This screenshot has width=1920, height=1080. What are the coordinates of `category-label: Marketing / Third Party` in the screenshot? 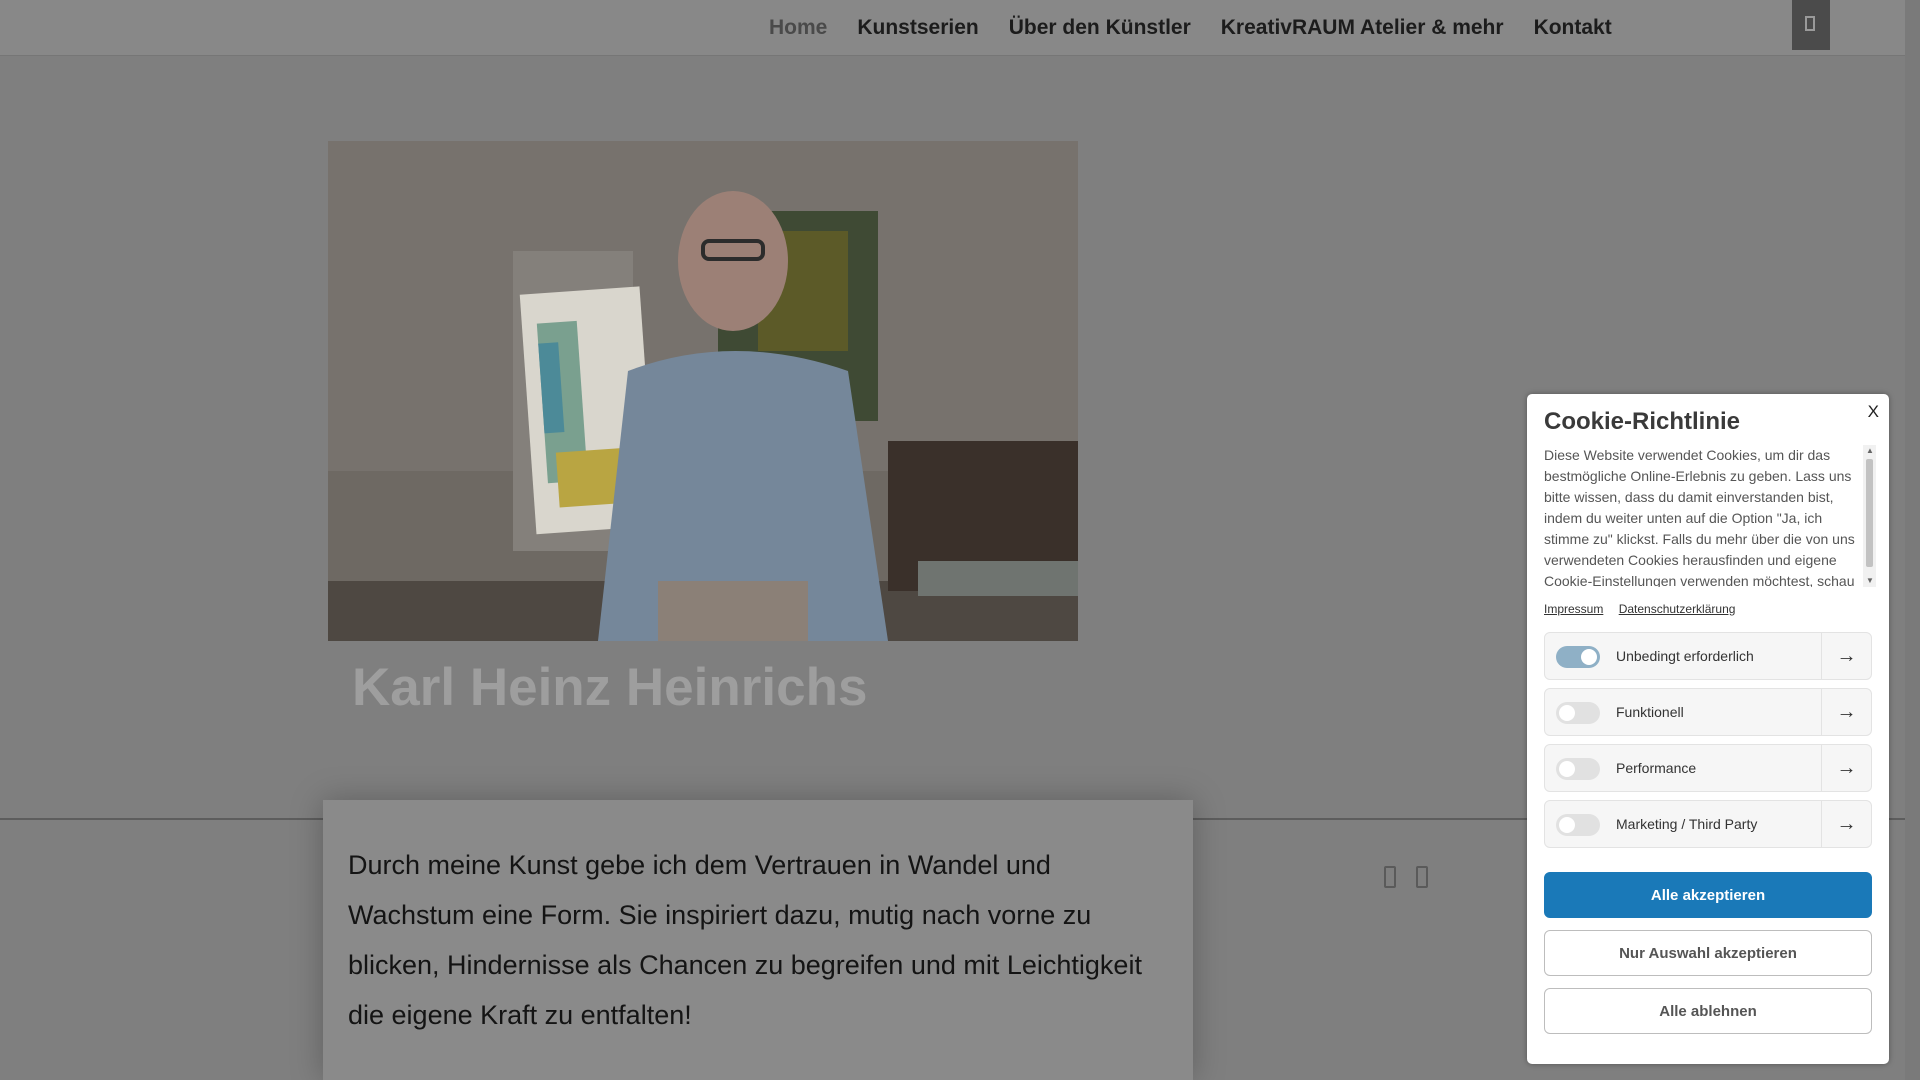 It's located at (1687, 824).